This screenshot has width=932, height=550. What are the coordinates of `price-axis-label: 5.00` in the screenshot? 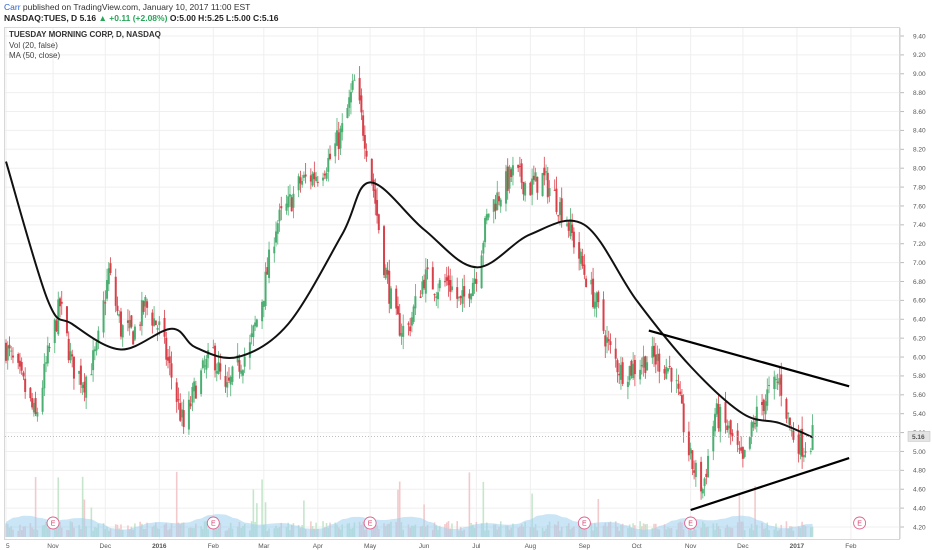 It's located at (919, 452).